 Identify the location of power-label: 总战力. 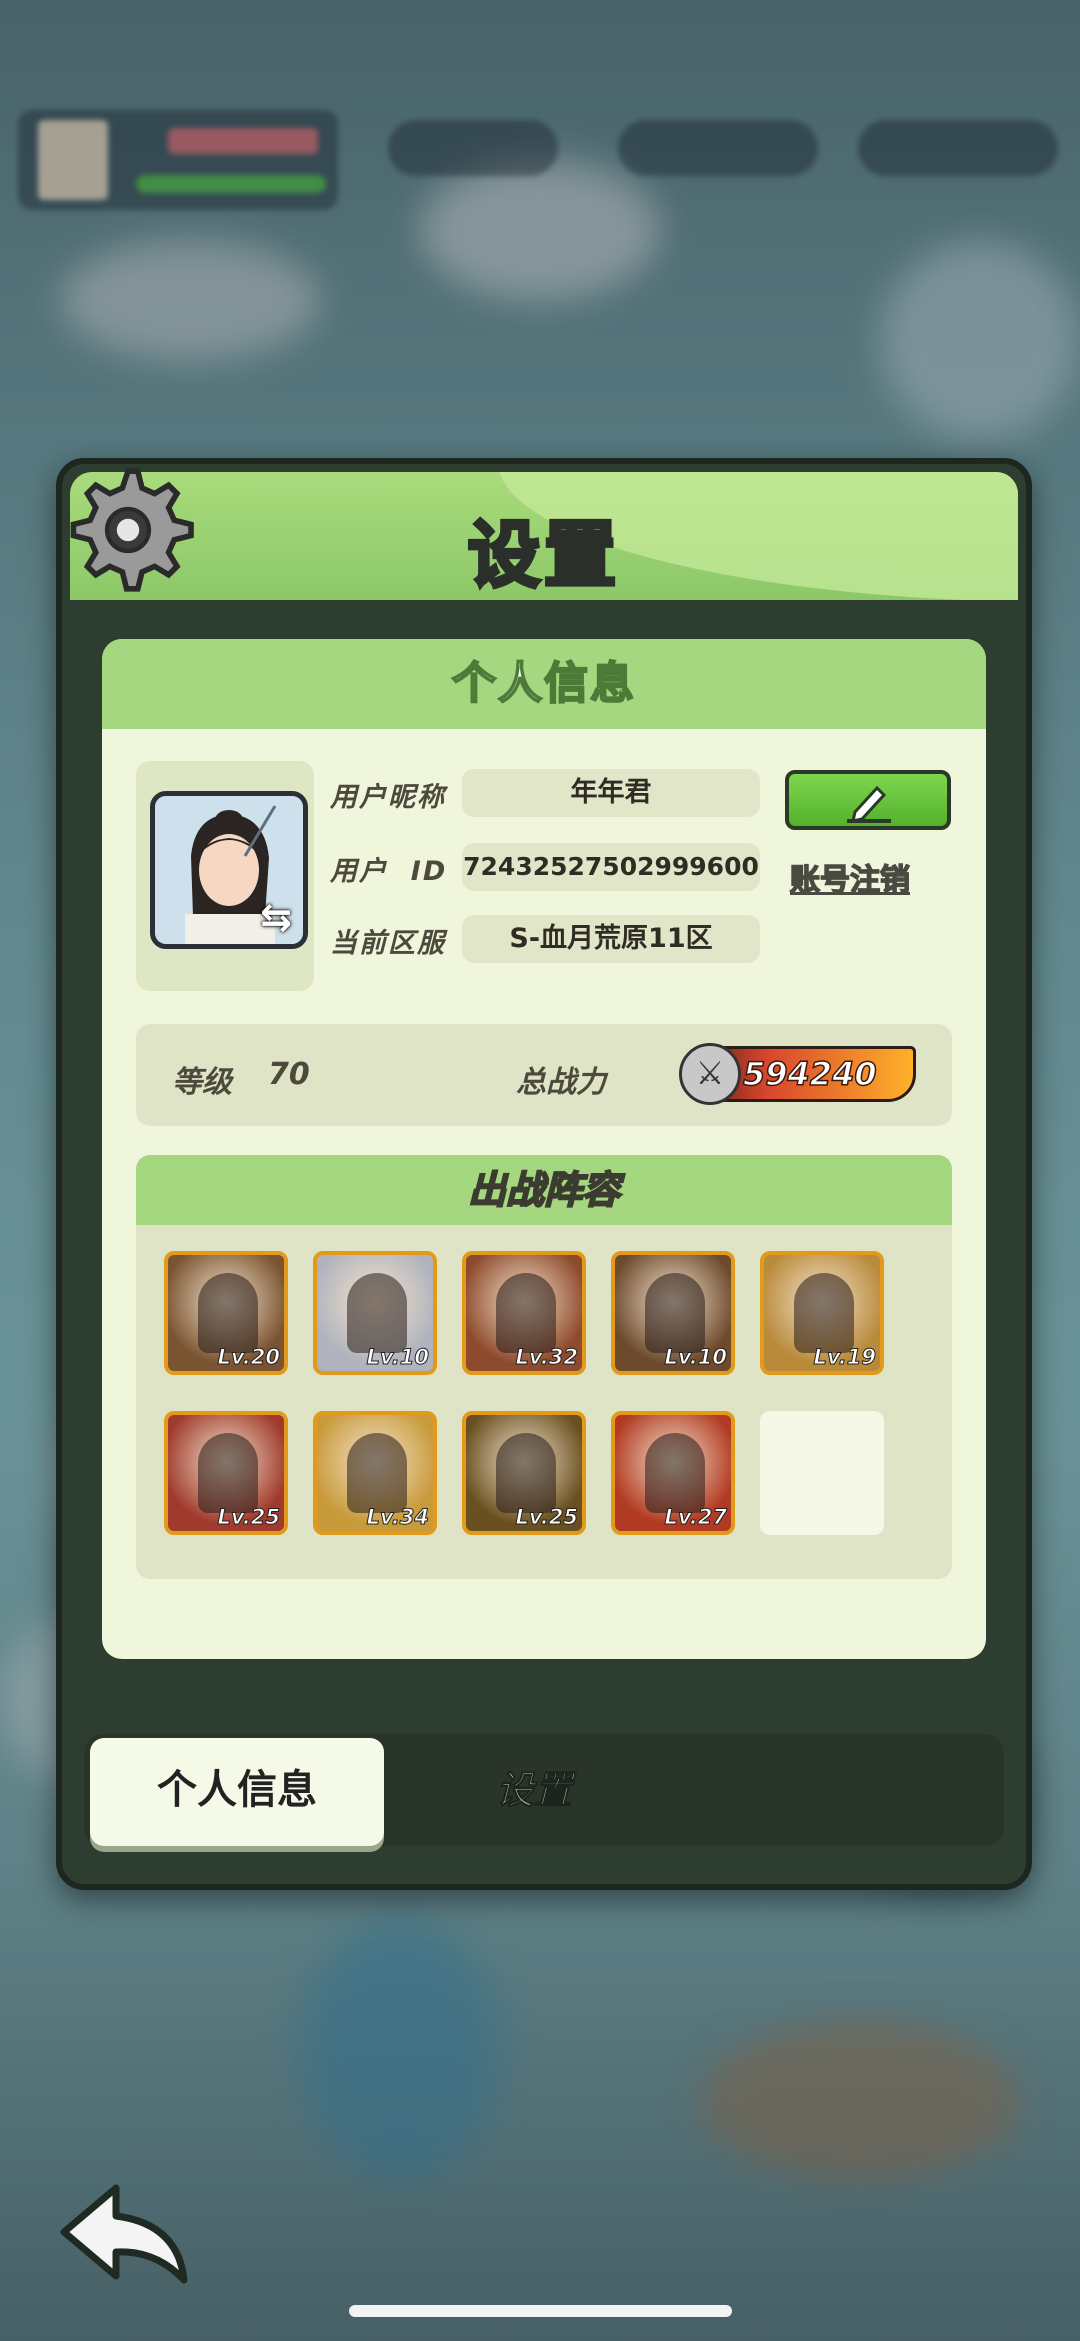
(561, 1082).